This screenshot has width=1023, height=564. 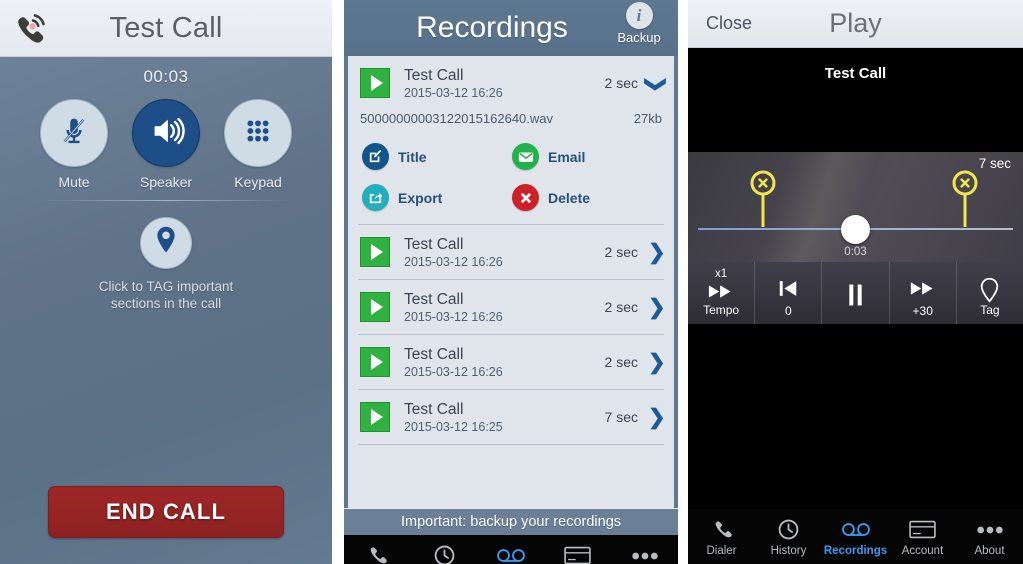 I want to click on map-pin-icon, so click(x=166, y=243).